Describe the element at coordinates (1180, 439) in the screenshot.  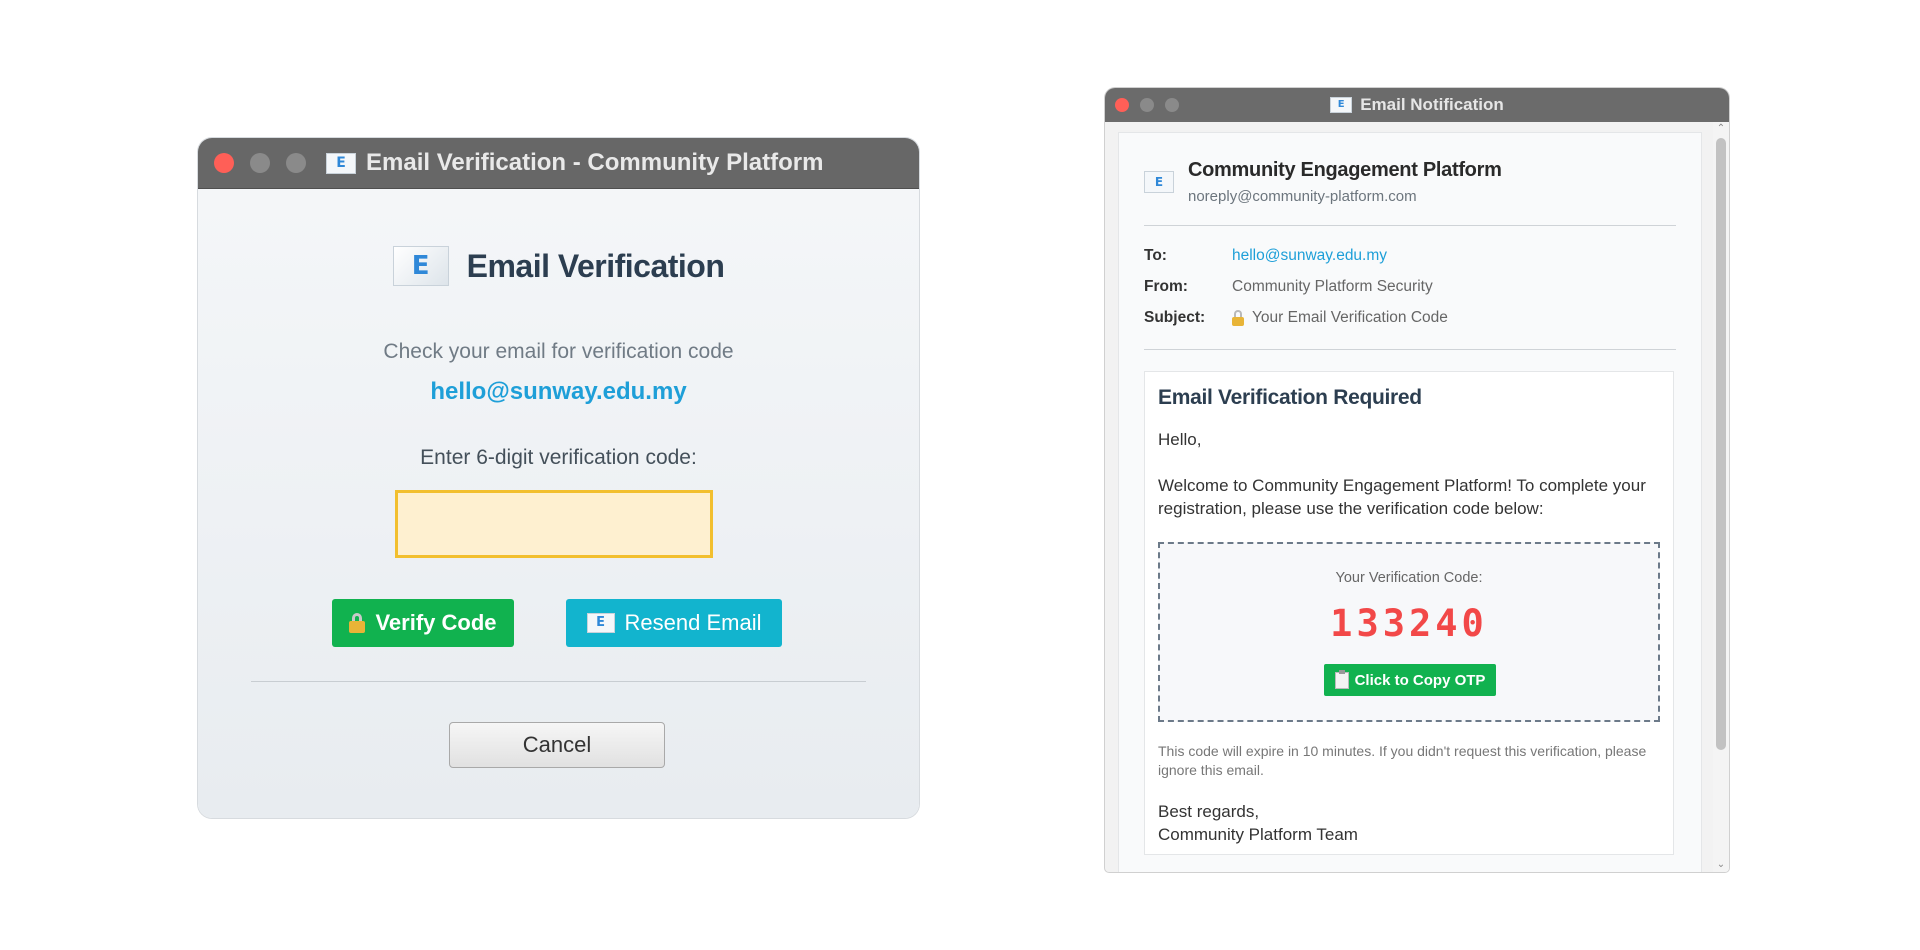
I see `greeting-text: Hello,` at that location.